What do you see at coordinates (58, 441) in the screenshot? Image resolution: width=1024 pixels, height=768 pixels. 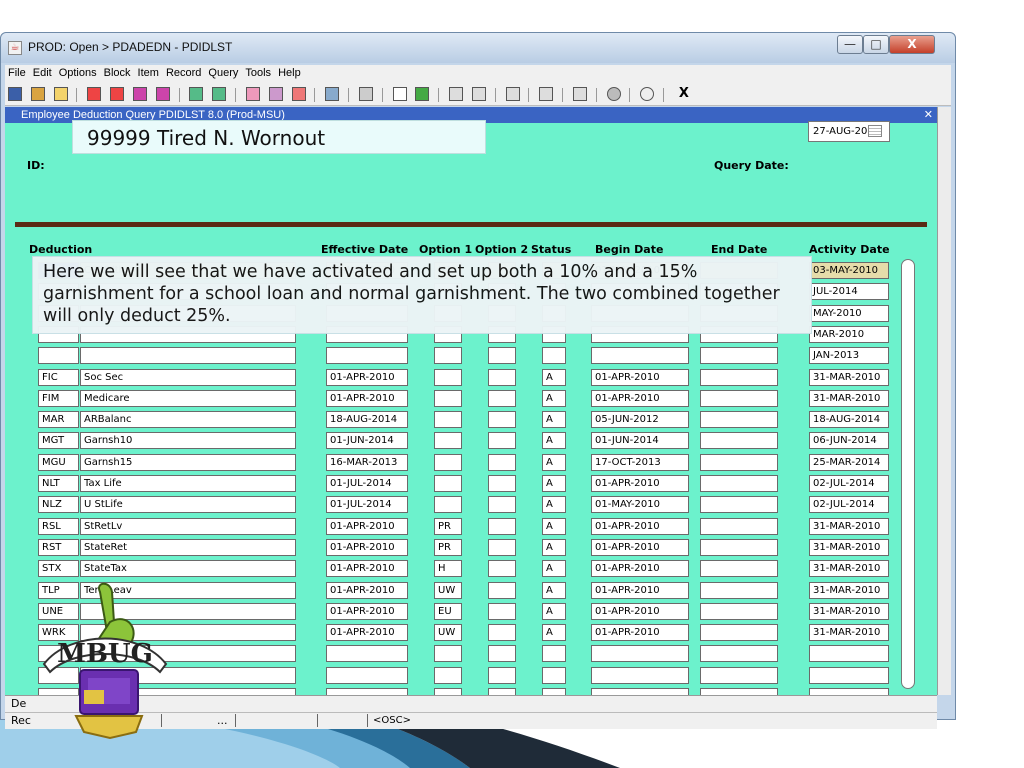 I see `cell-code: MGT` at bounding box center [58, 441].